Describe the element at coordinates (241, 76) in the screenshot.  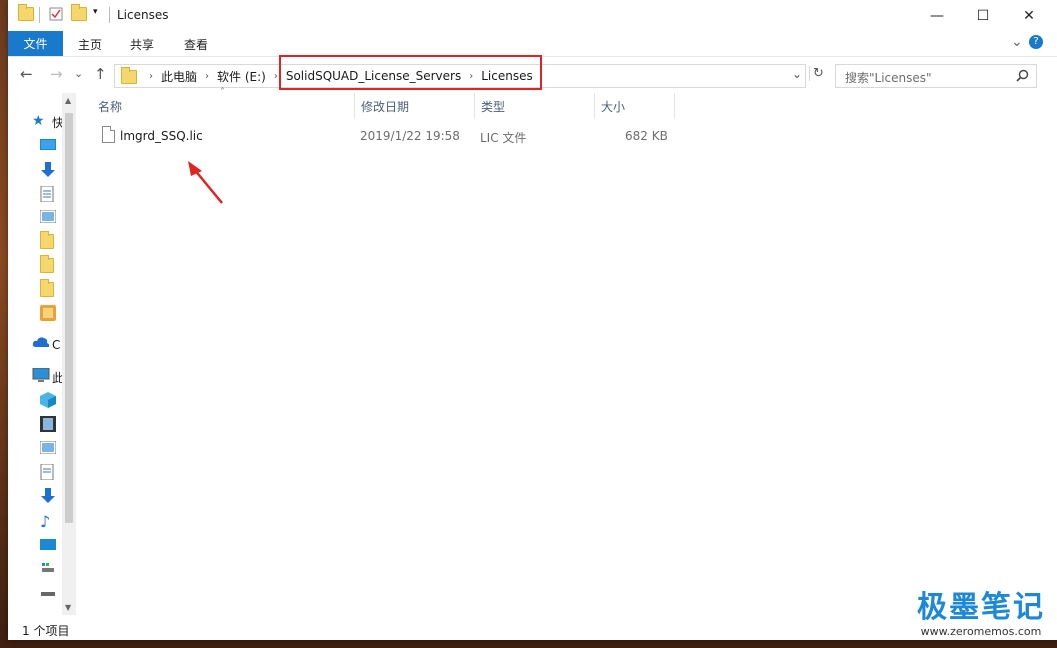
I see `crumb-drive-e: 软件 (E:)` at that location.